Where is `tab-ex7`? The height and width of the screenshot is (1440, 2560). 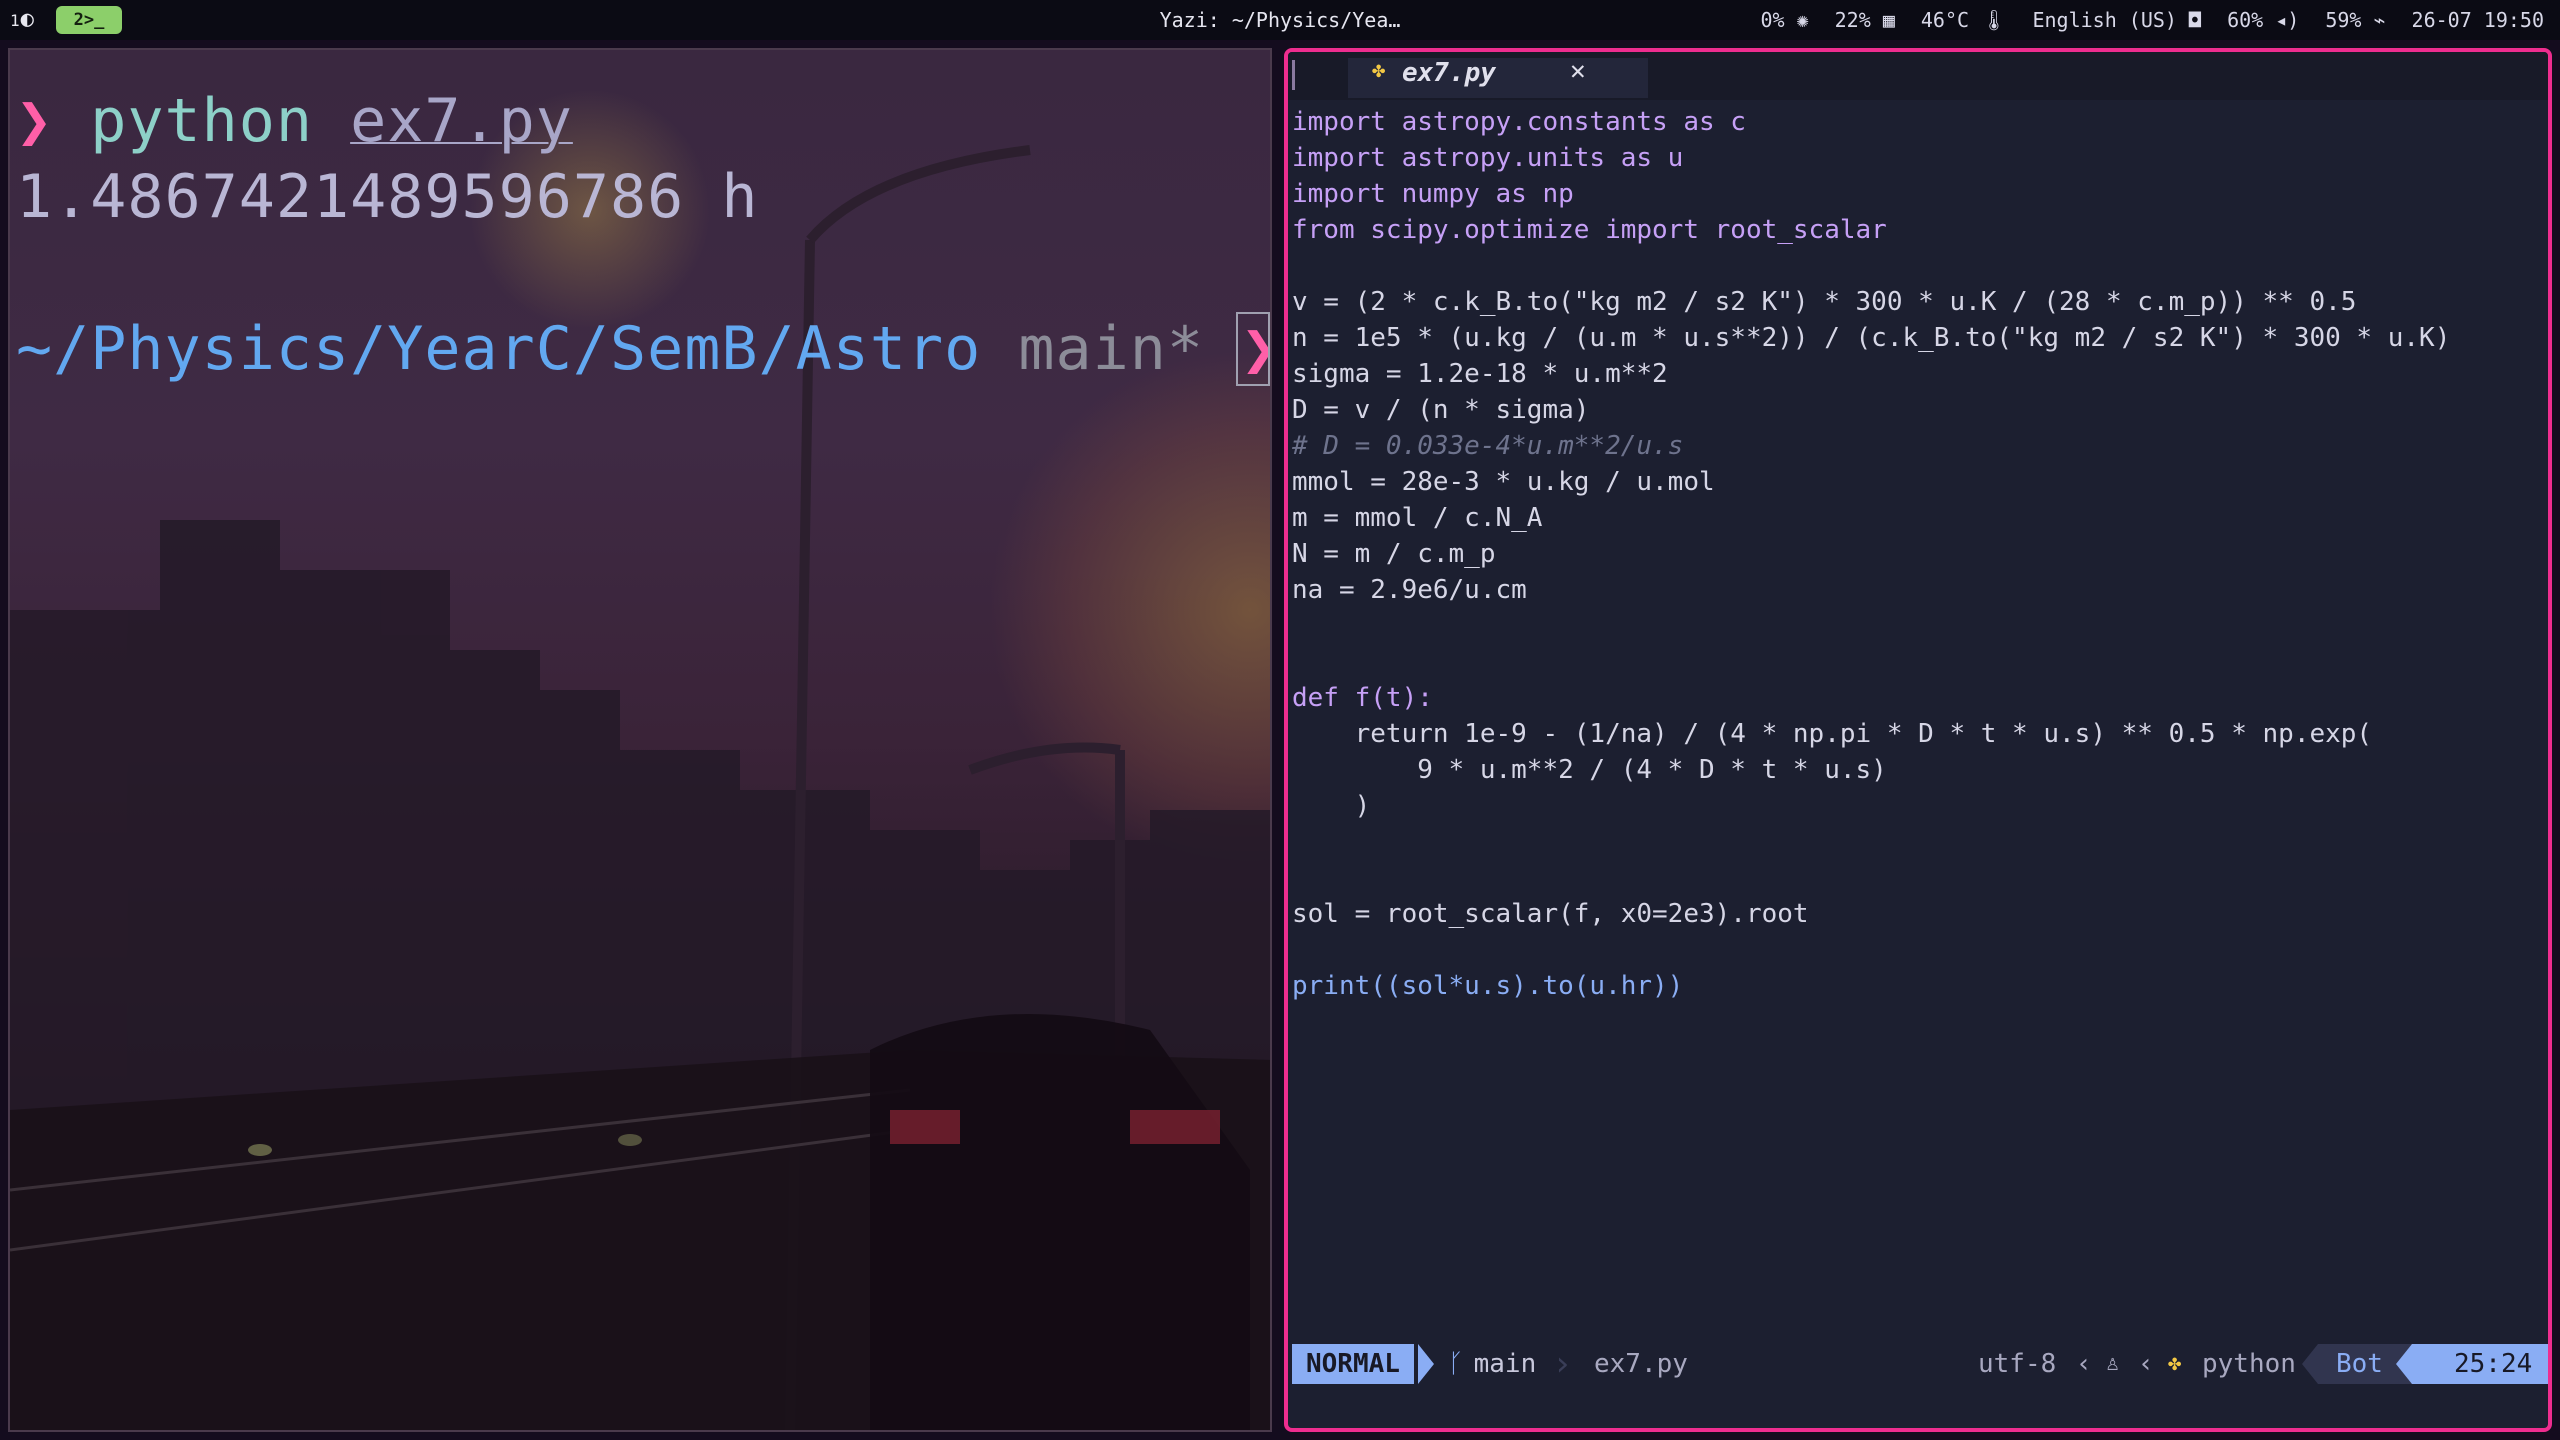 tab-ex7 is located at coordinates (1498, 78).